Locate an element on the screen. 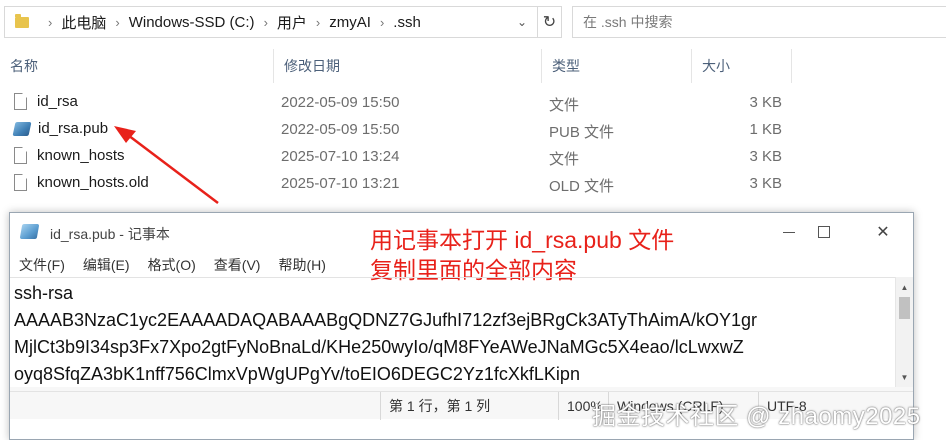 The width and height of the screenshot is (946, 440). column-header-date: 修改日期 is located at coordinates (408, 66).